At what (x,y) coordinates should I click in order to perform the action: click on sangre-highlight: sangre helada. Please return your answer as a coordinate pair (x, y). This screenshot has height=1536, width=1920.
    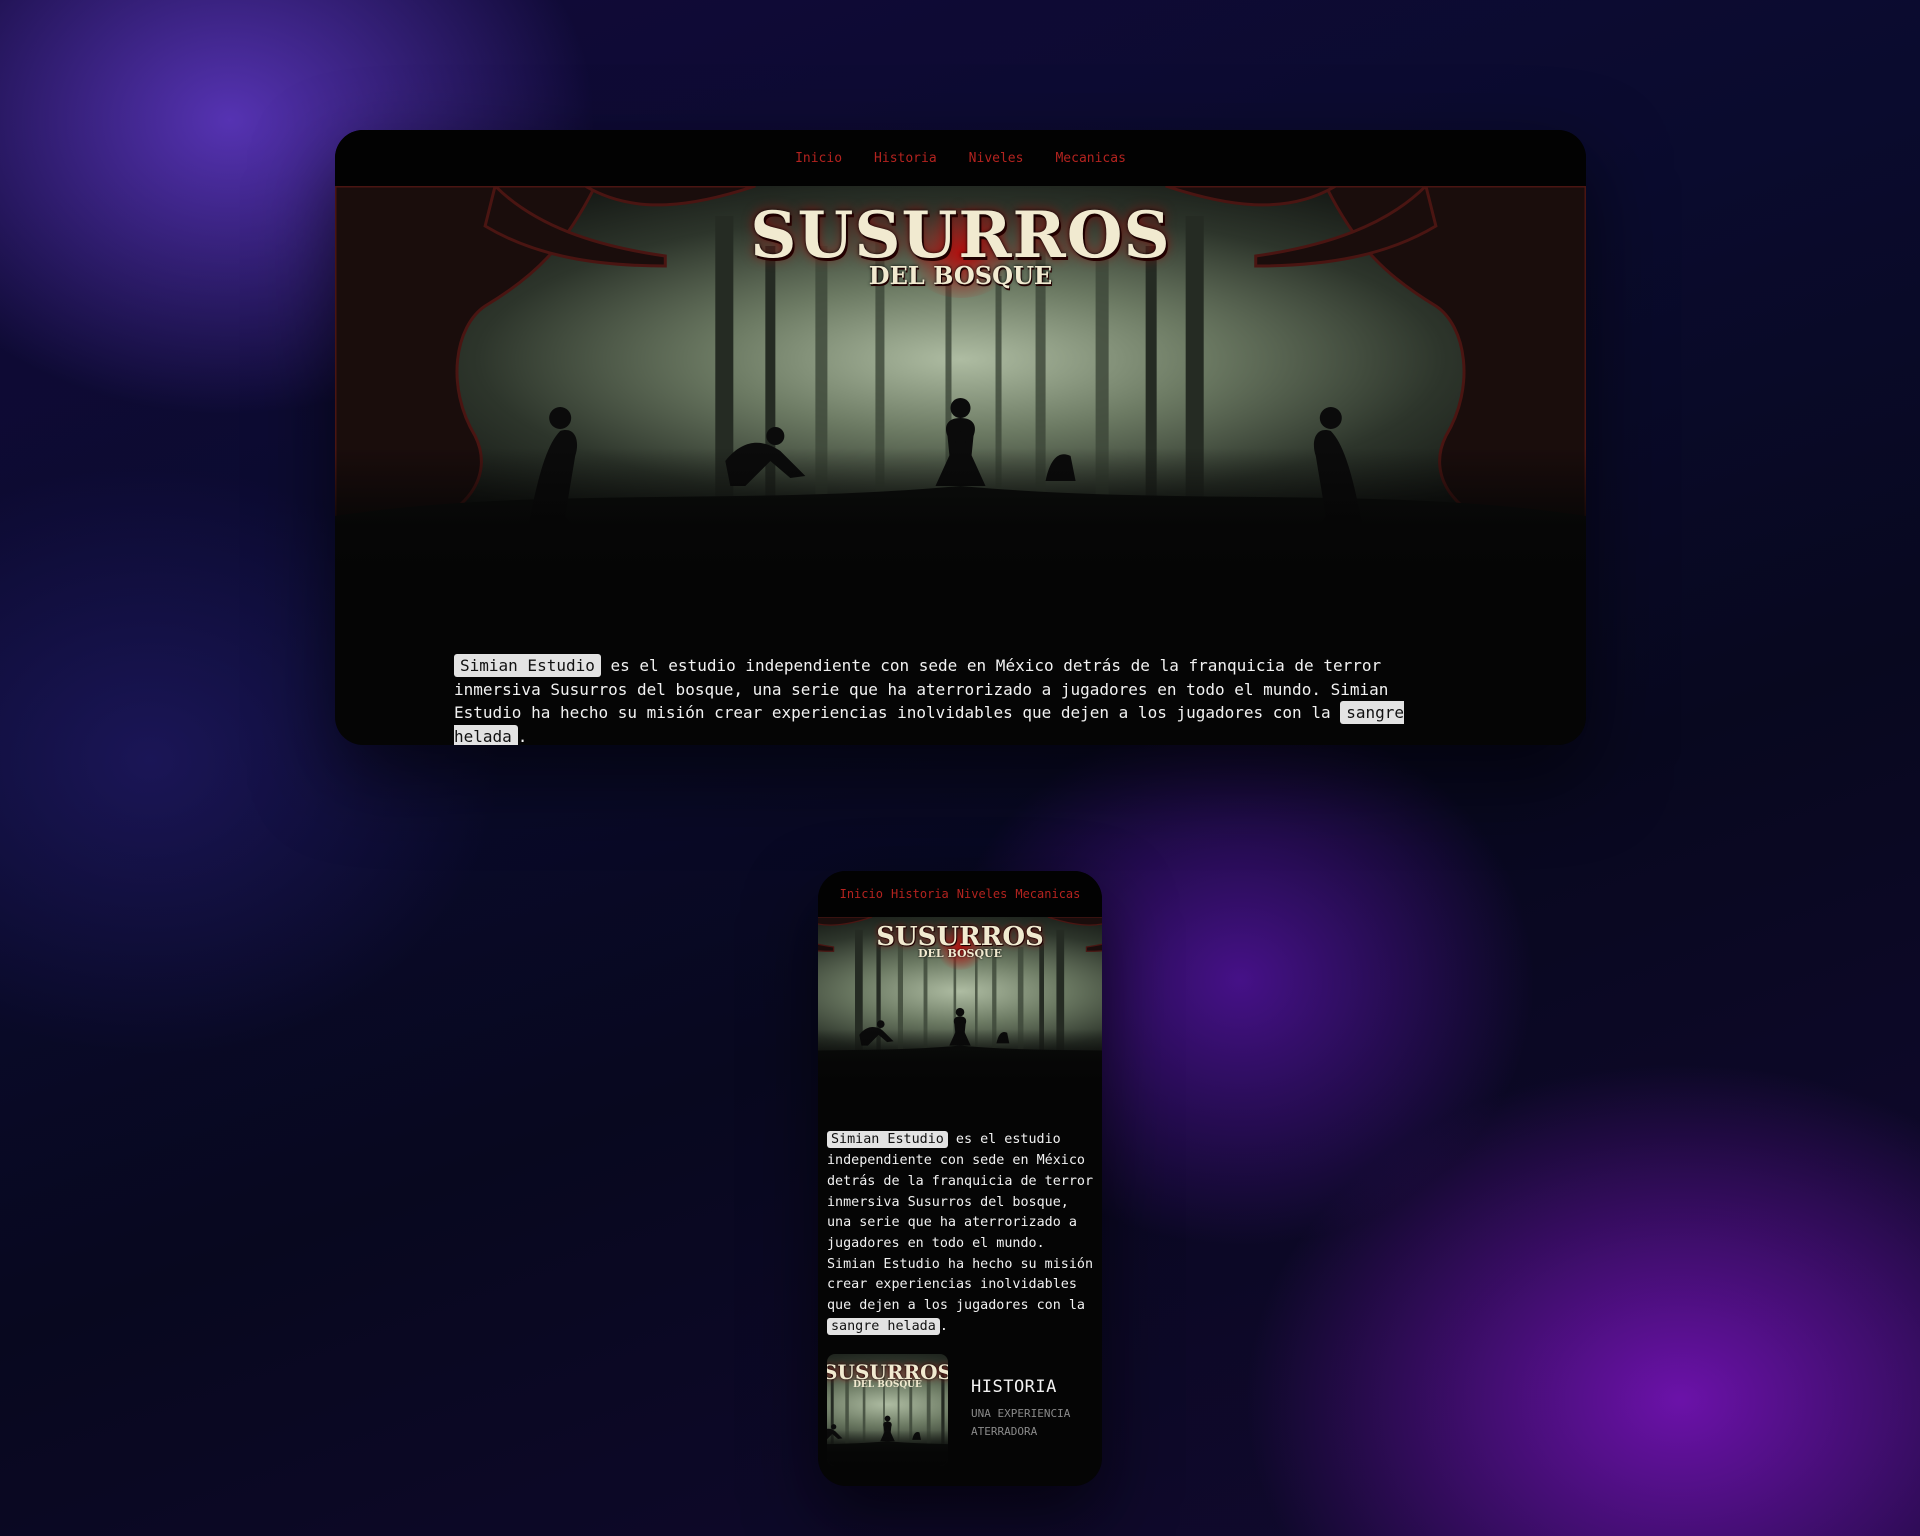
    Looking at the image, I should click on (883, 1326).